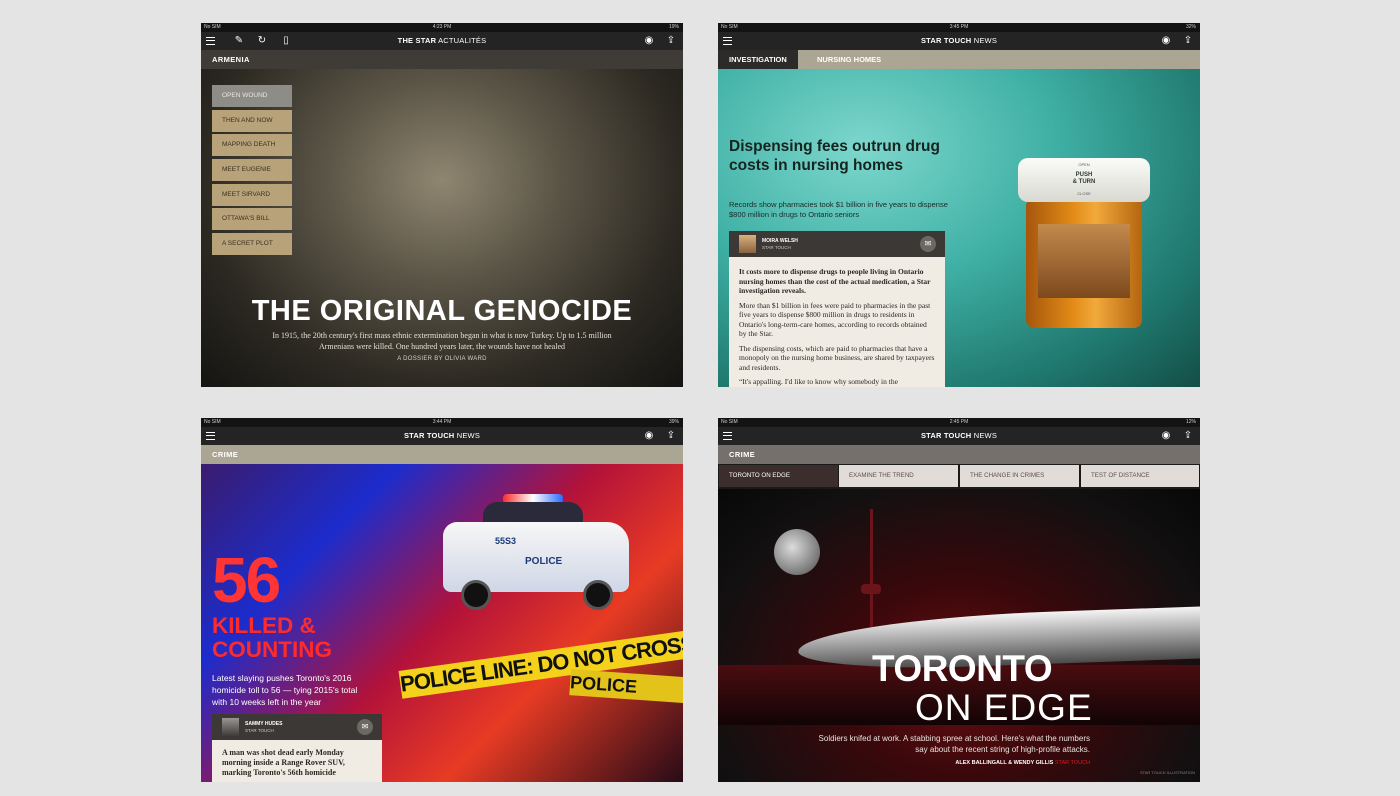 The image size is (1400, 796). I want to click on police-car-image: 55S3 POLICE, so click(536, 554).